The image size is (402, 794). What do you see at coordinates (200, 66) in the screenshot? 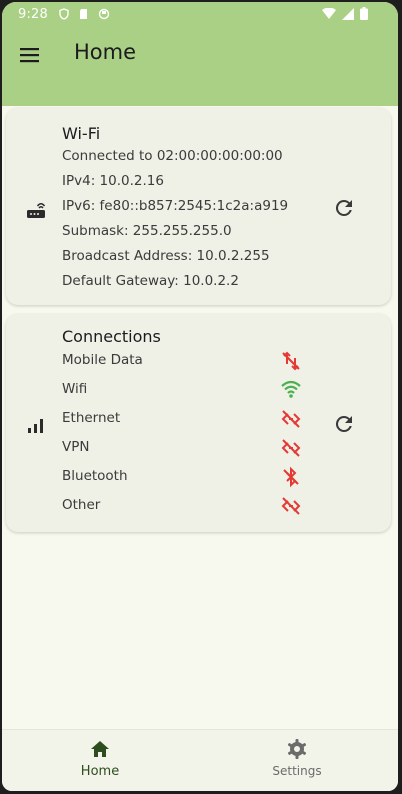
I see `app-bar` at bounding box center [200, 66].